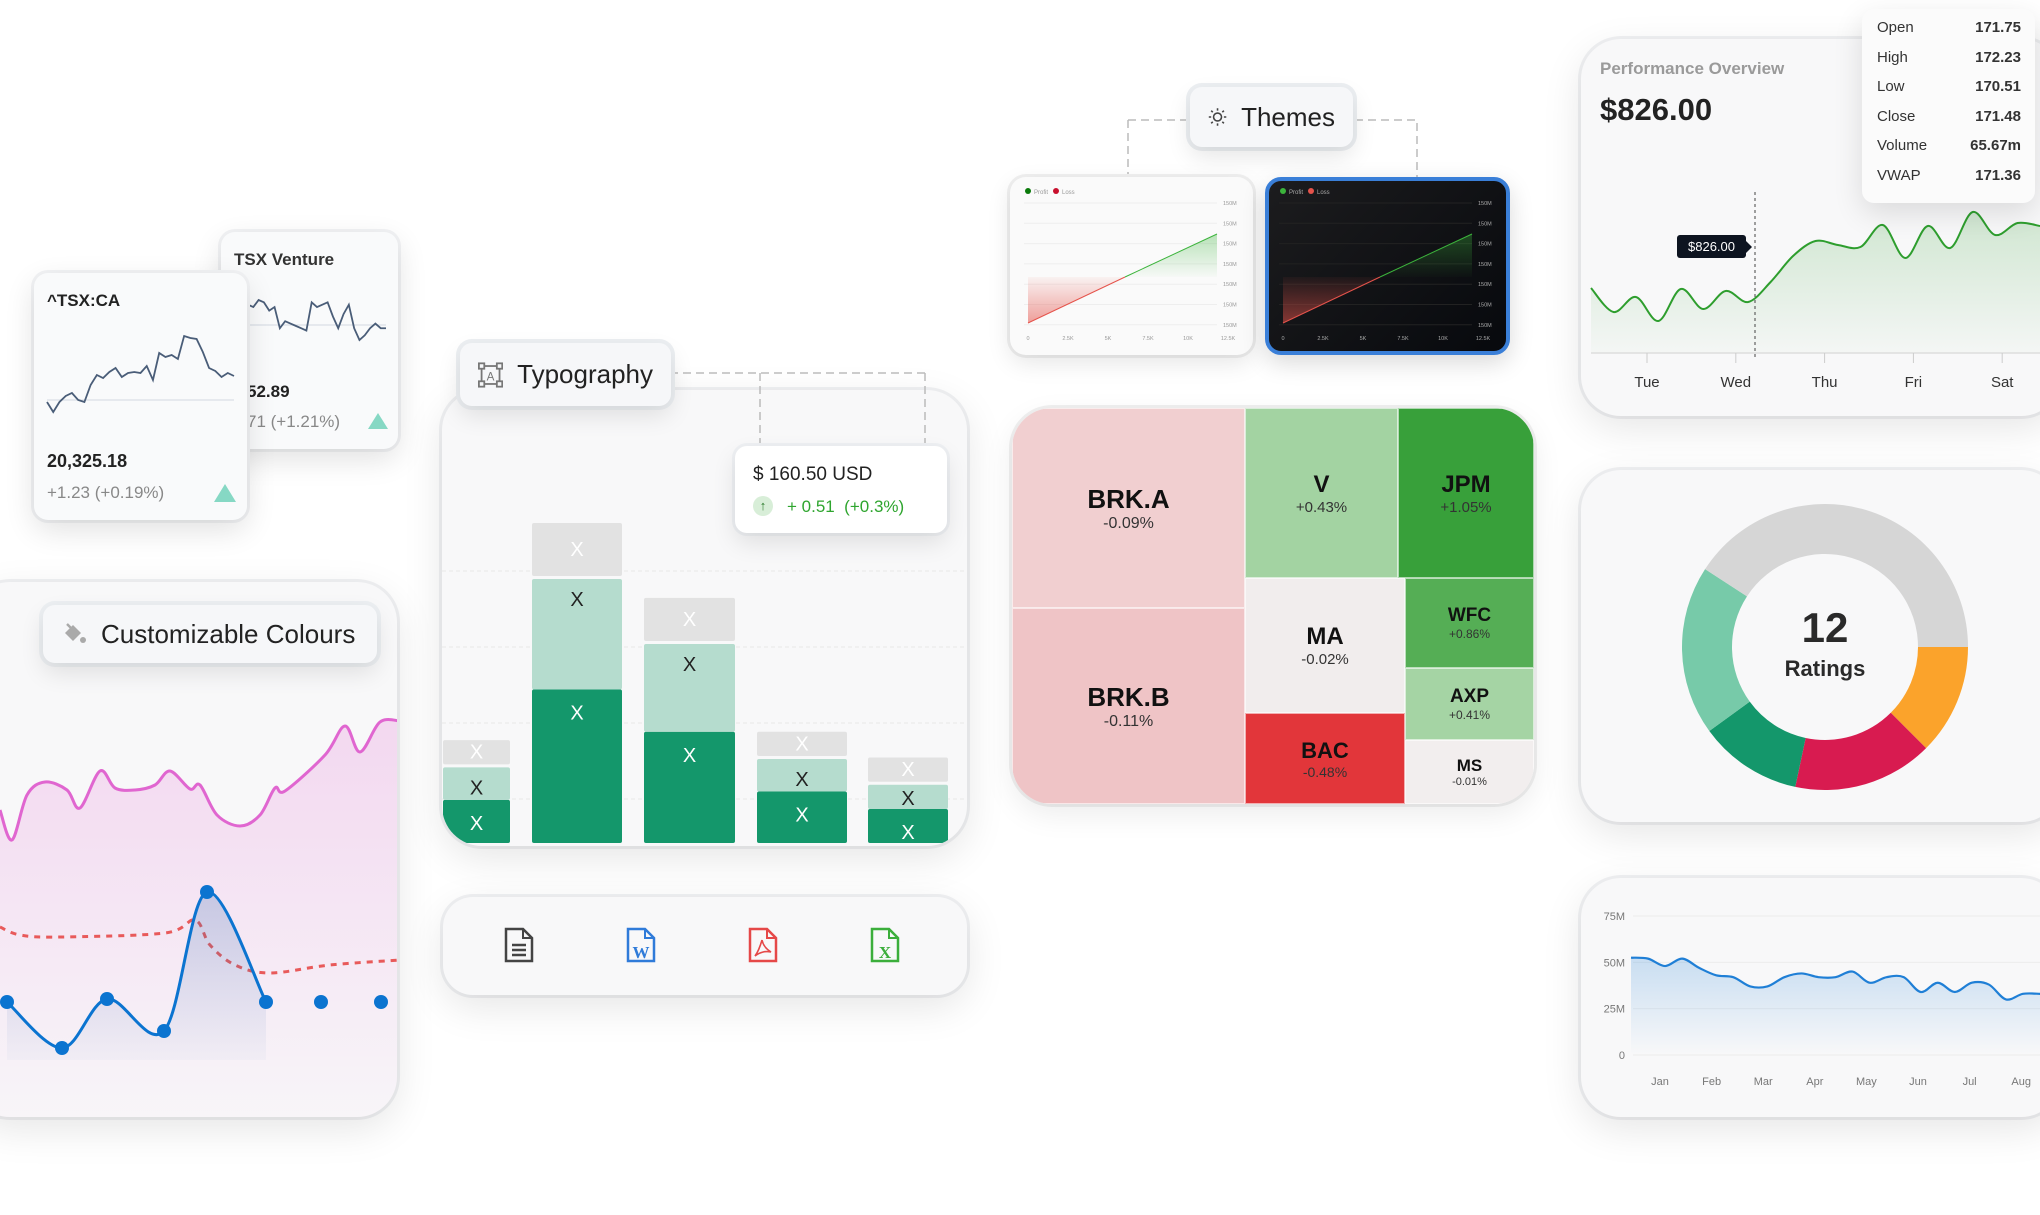 The width and height of the screenshot is (2040, 1215). Describe the element at coordinates (519, 945) in the screenshot. I see `export-document-button` at that location.